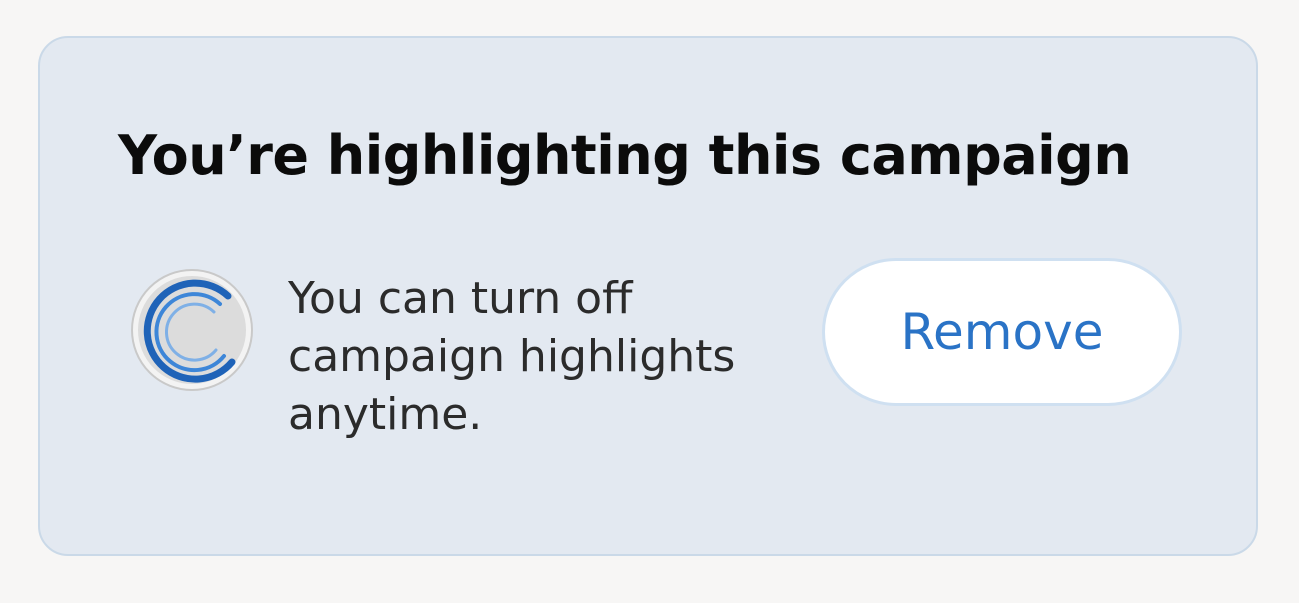 The width and height of the screenshot is (1299, 603). I want to click on spinner-graphic, so click(192, 330).